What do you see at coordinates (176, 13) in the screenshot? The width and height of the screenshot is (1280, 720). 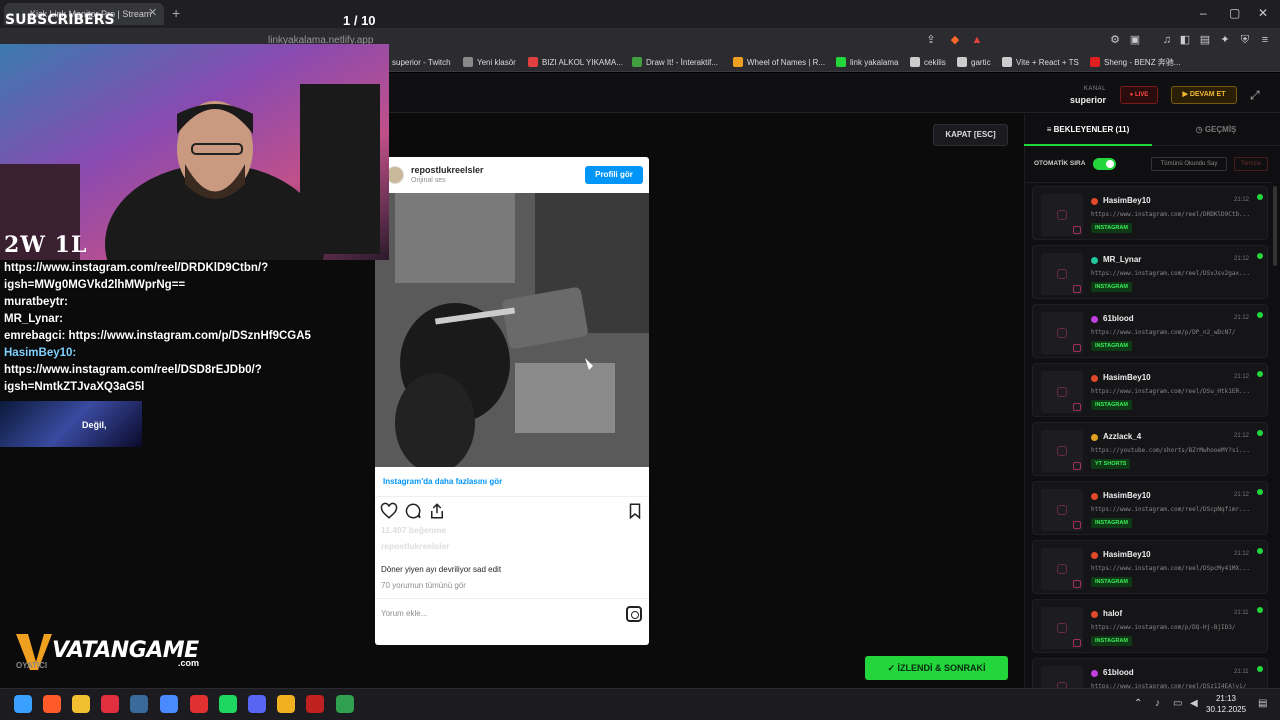 I see `new-tab-icon: +` at bounding box center [176, 13].